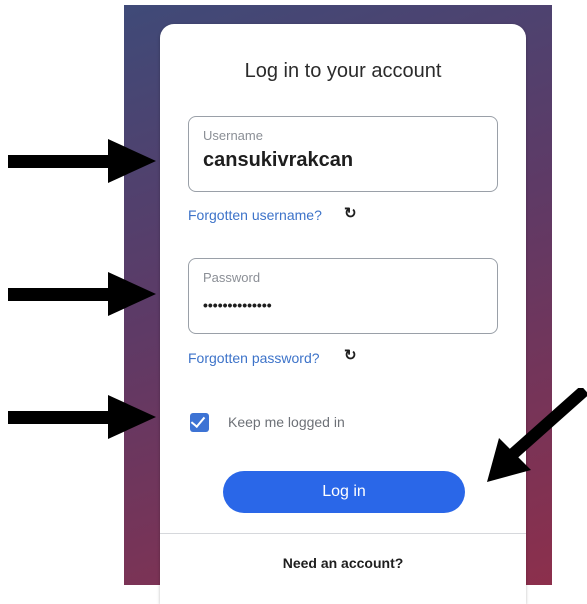 The image size is (587, 604). I want to click on username-label: Username, so click(233, 135).